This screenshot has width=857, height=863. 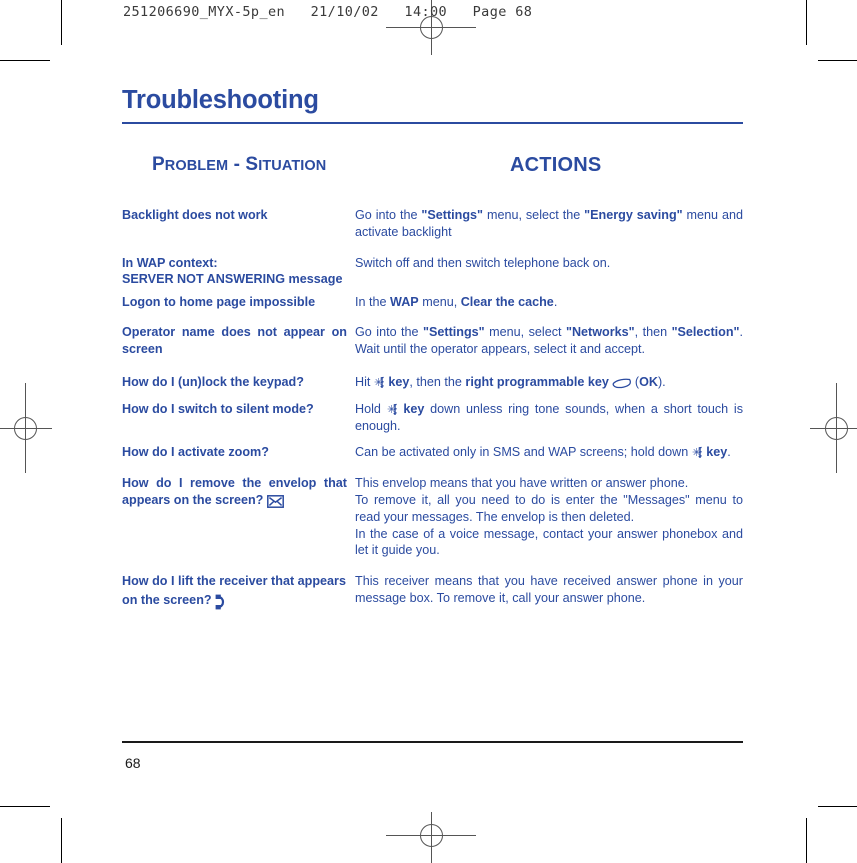 What do you see at coordinates (195, 452) in the screenshot?
I see `problem-text: How do I activate zoom?` at bounding box center [195, 452].